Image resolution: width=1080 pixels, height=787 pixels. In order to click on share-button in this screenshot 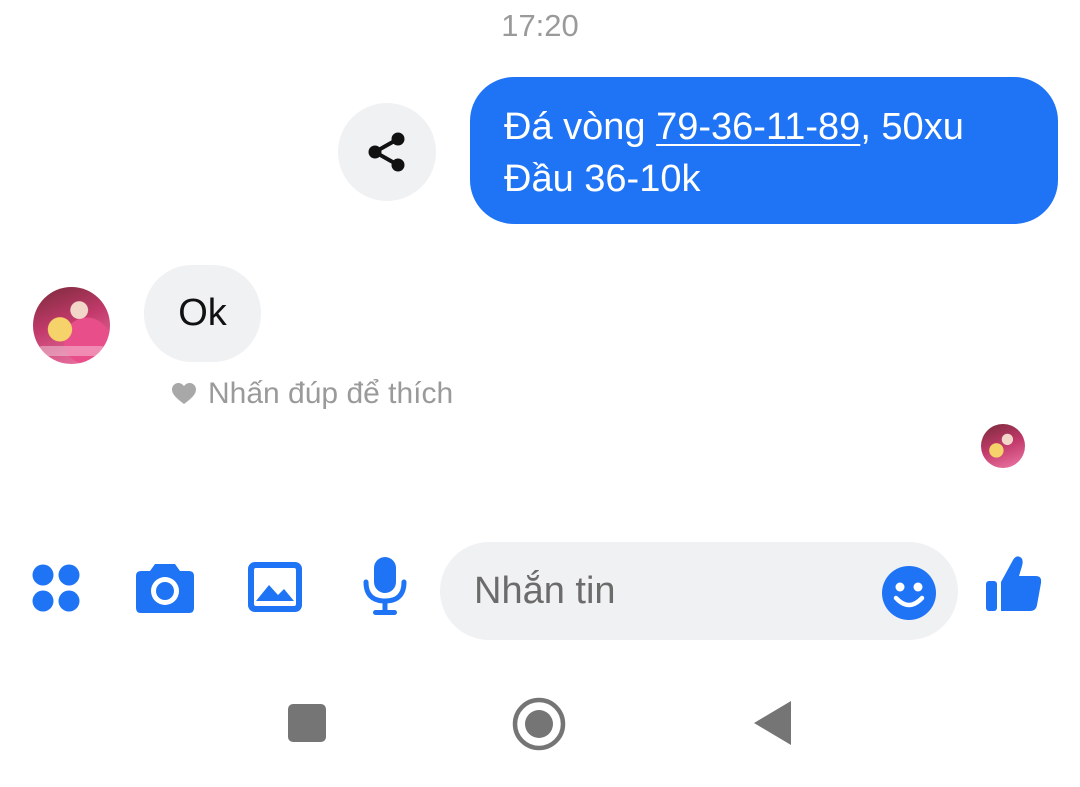, I will do `click(387, 152)`.